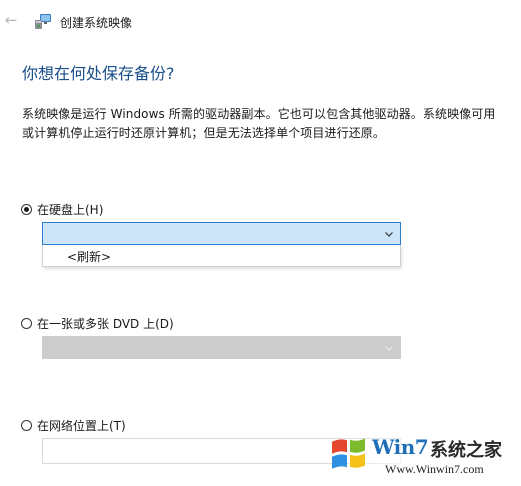  What do you see at coordinates (98, 73) in the screenshot?
I see `page-heading: 你想在何处保存备份?` at bounding box center [98, 73].